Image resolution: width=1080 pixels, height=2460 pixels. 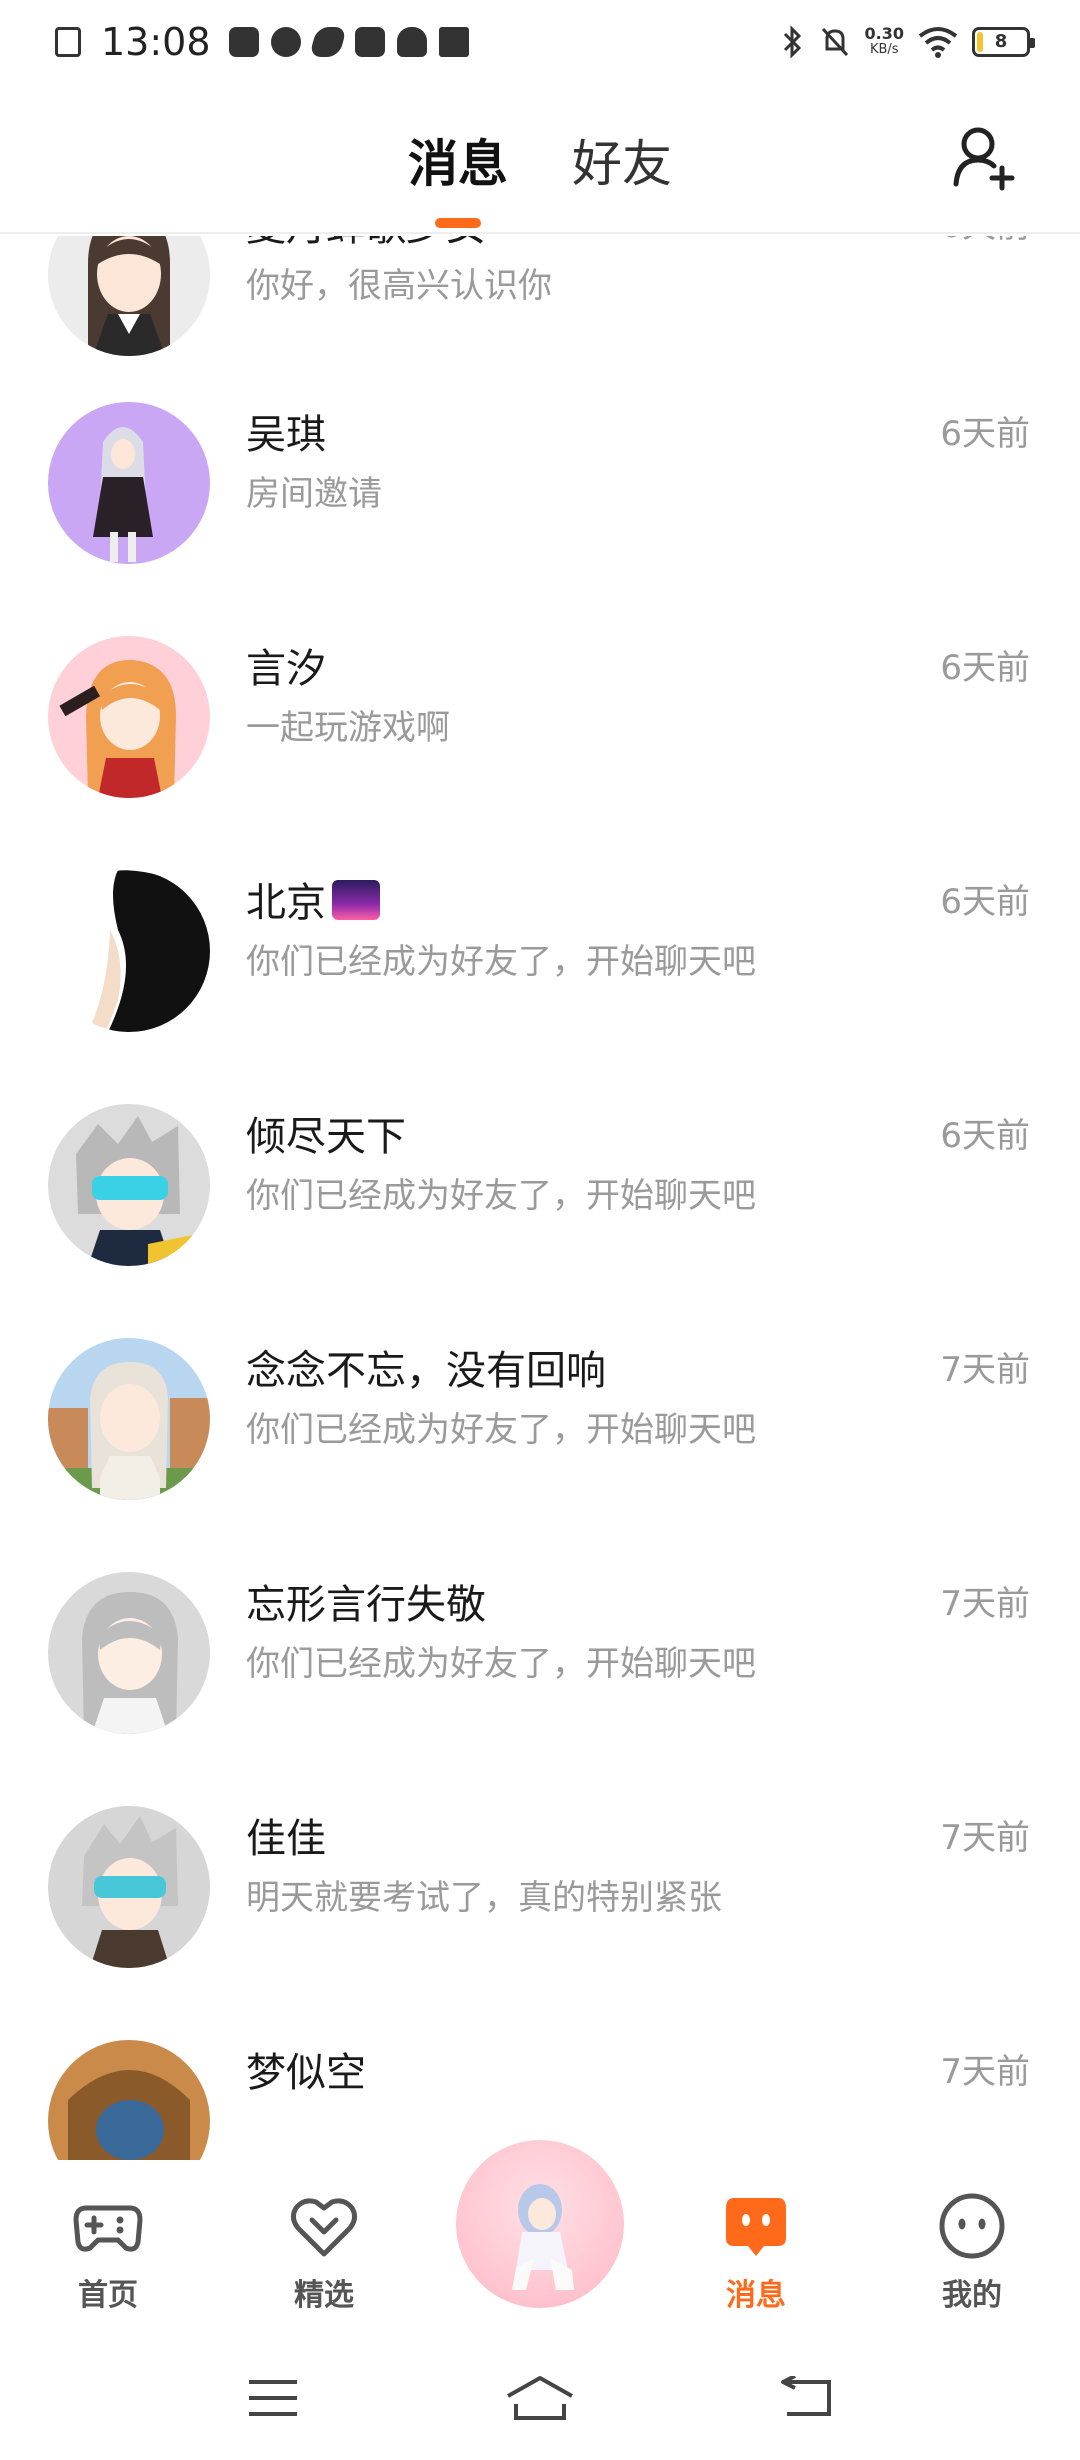 I want to click on home-icon, so click(x=540, y=2398).